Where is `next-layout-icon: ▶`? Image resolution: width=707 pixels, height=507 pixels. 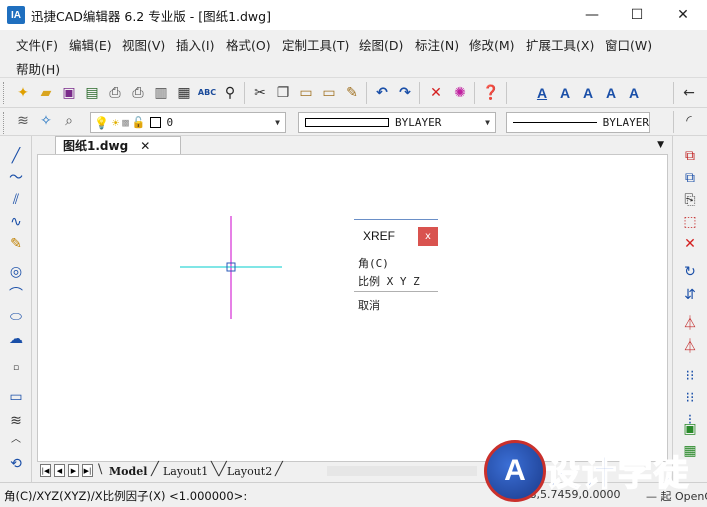 next-layout-icon: ▶ is located at coordinates (73, 470).